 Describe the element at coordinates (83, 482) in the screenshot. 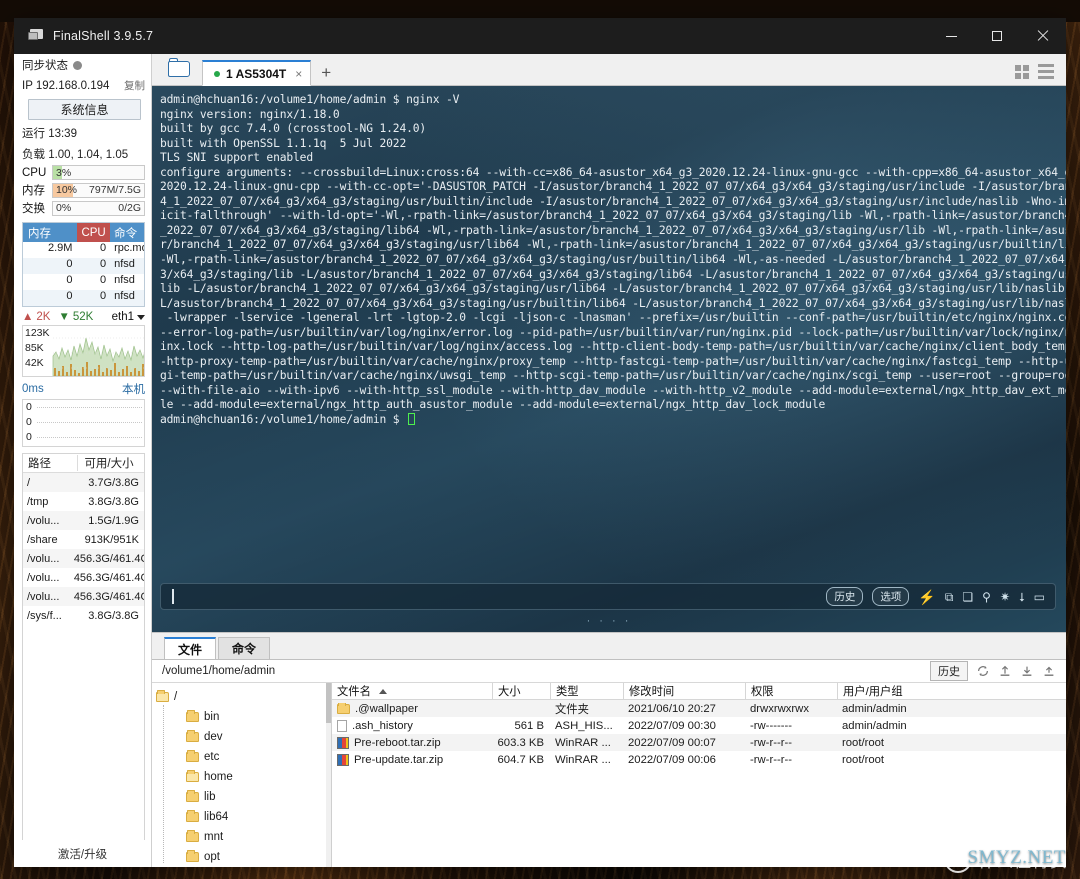

I see `disk-row: / 3.7G/3.8G` at that location.